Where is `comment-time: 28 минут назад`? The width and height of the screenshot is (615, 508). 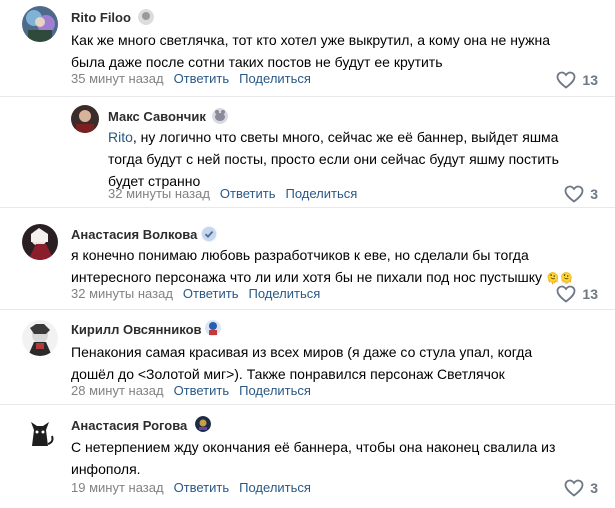
comment-time: 28 минут назад is located at coordinates (117, 390).